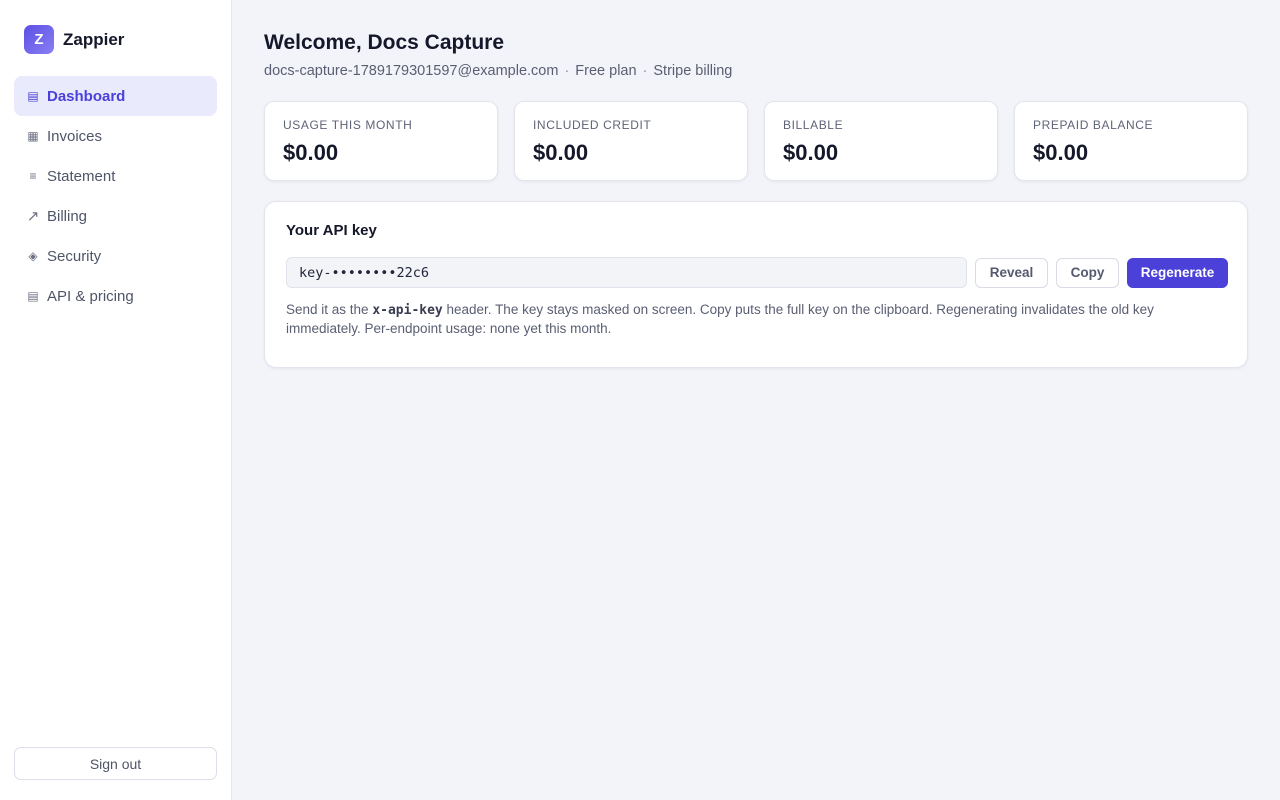  I want to click on list-icon: ≡, so click(33, 176).